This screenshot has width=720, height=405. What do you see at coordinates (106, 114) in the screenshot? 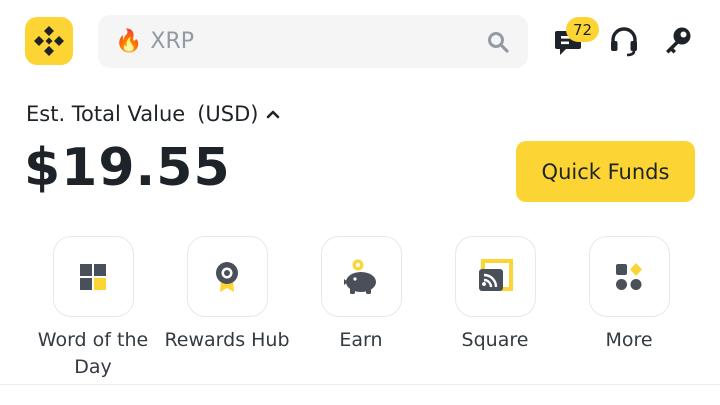
I see `est-total-value-label: Est. Total Value` at bounding box center [106, 114].